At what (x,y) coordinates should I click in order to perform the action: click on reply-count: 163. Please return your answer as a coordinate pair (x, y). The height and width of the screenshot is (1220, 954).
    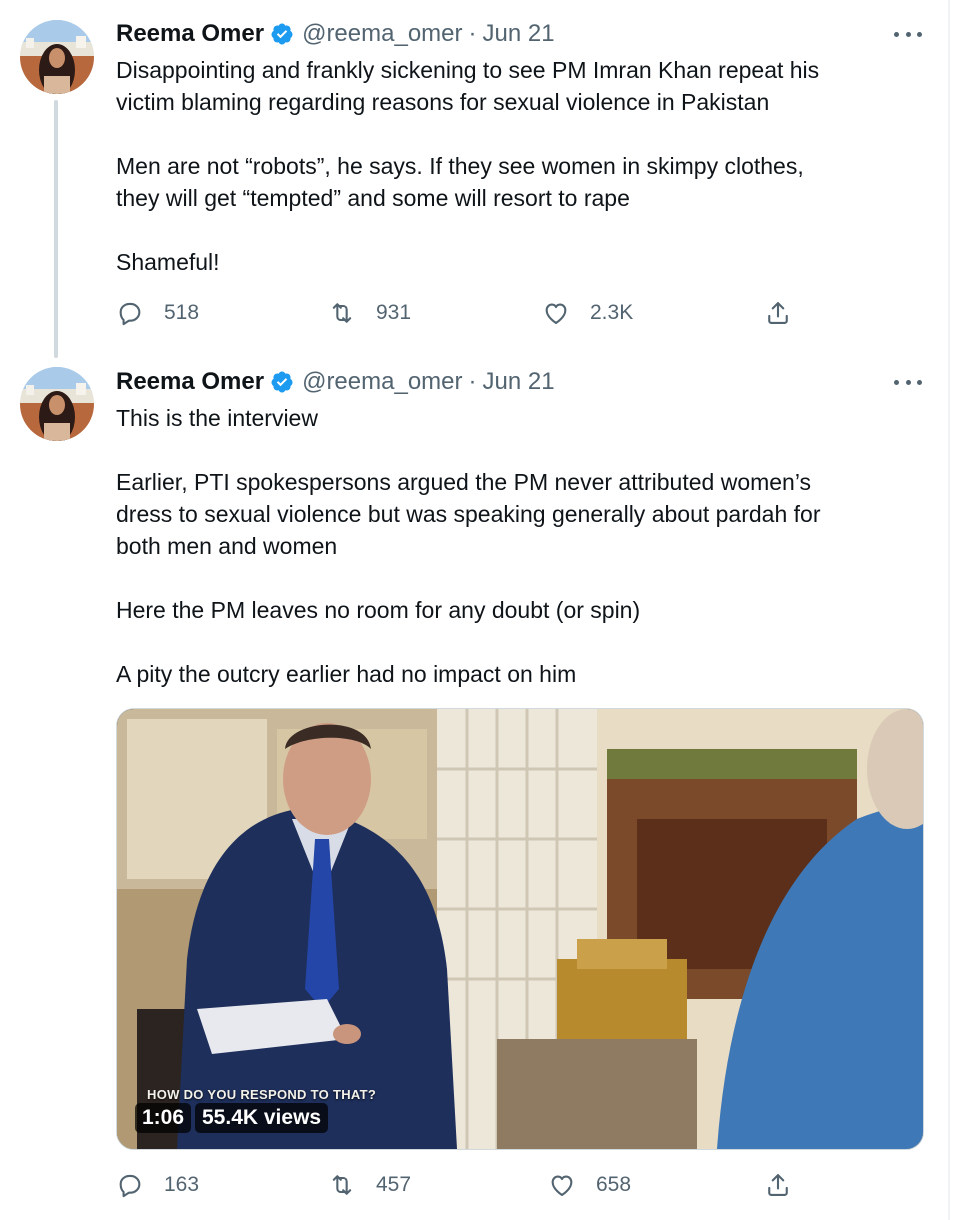
    Looking at the image, I should click on (182, 1184).